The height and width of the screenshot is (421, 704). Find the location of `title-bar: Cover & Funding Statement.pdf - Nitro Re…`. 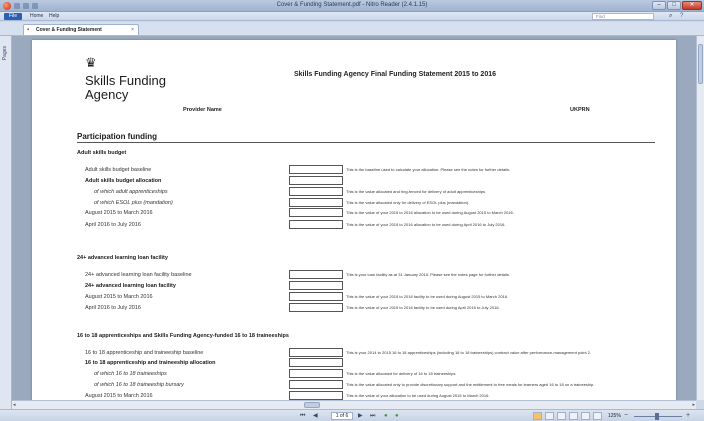

title-bar: Cover & Funding Statement.pdf - Nitro Re… is located at coordinates (352, 6).